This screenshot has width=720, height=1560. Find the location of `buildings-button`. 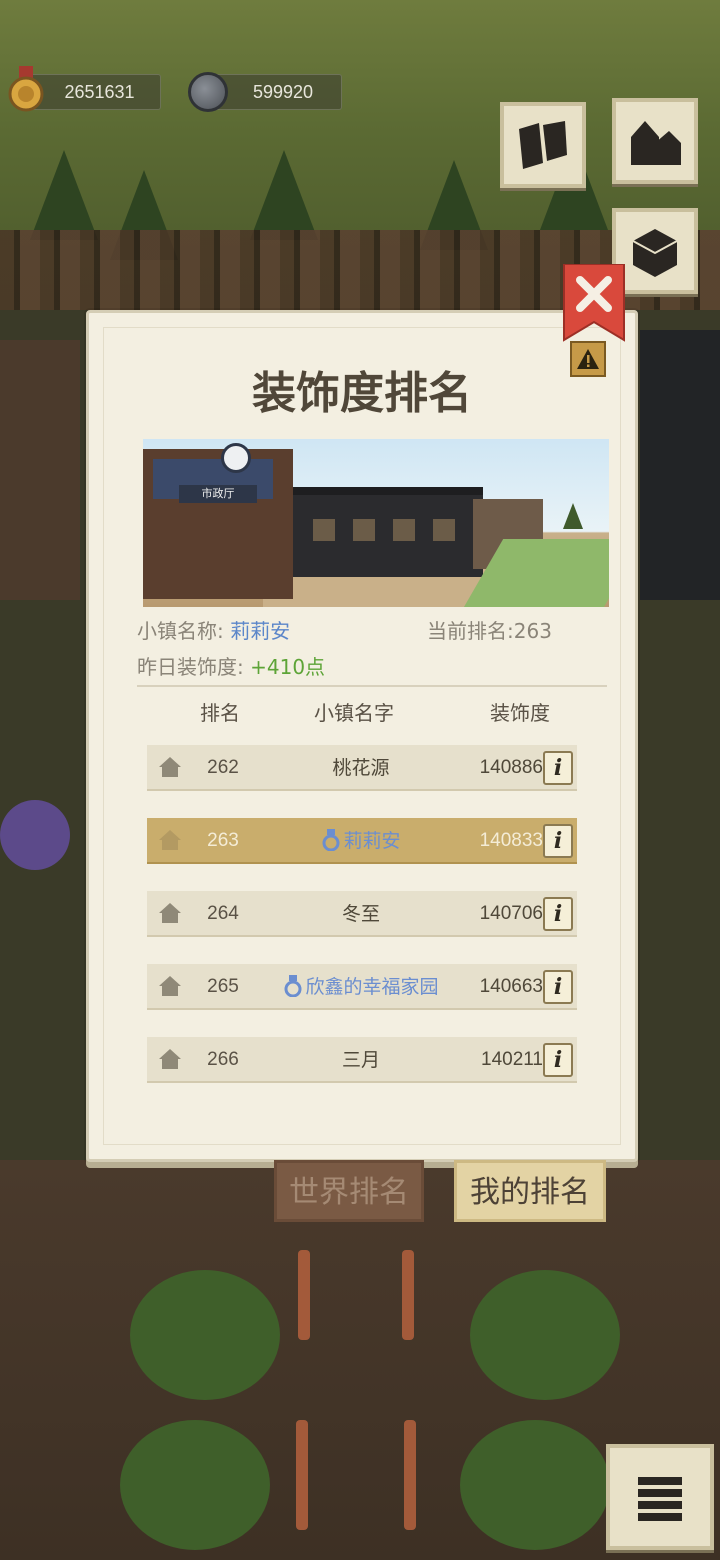

buildings-button is located at coordinates (655, 141).